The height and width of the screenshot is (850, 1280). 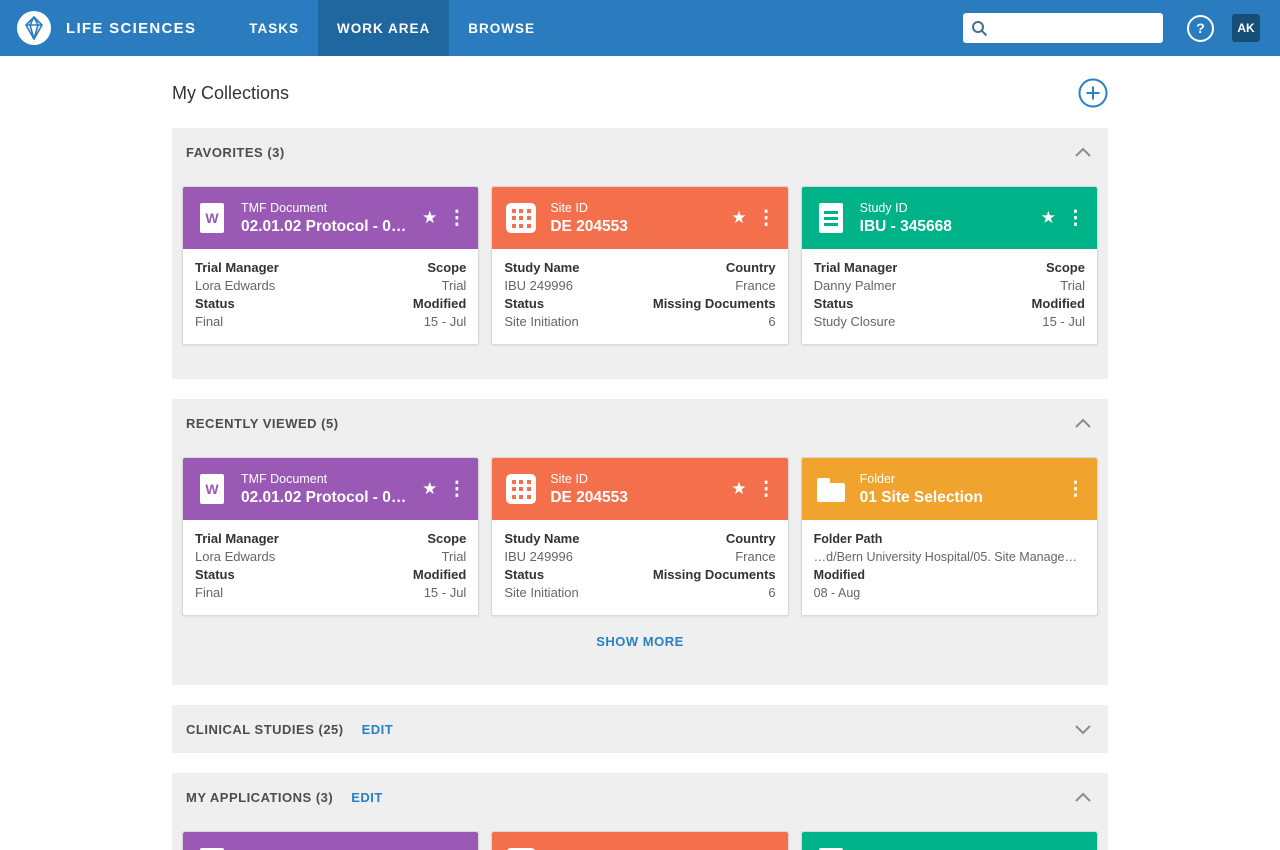 I want to click on section-header: CLINICAL STUDIES (25) EDIT, so click(x=640, y=729).